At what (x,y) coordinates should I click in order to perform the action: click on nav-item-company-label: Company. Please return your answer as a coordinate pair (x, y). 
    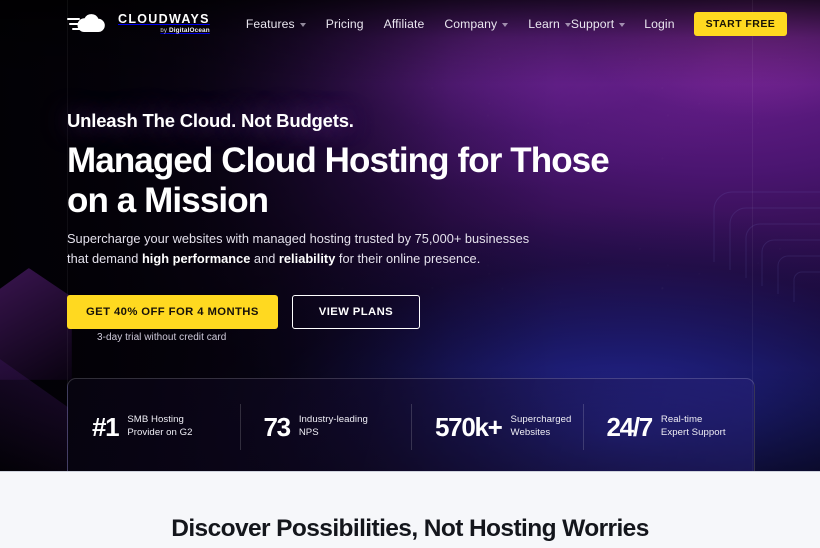
    Looking at the image, I should click on (471, 24).